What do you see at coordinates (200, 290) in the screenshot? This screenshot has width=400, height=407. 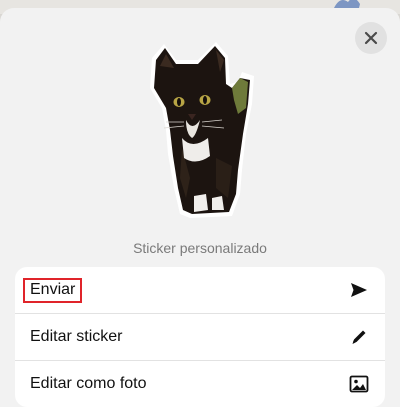 I see `send-button: Enviar` at bounding box center [200, 290].